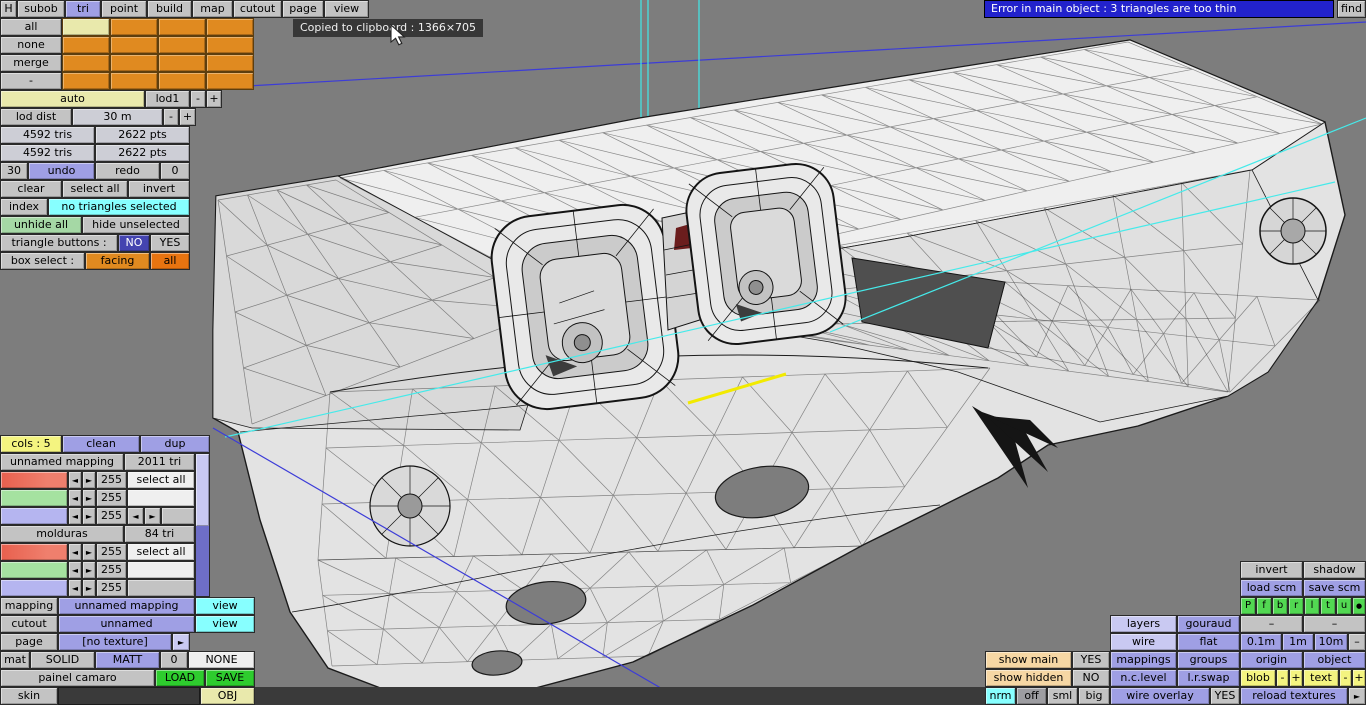  I want to click on mapping-scrollbar, so click(202, 525).